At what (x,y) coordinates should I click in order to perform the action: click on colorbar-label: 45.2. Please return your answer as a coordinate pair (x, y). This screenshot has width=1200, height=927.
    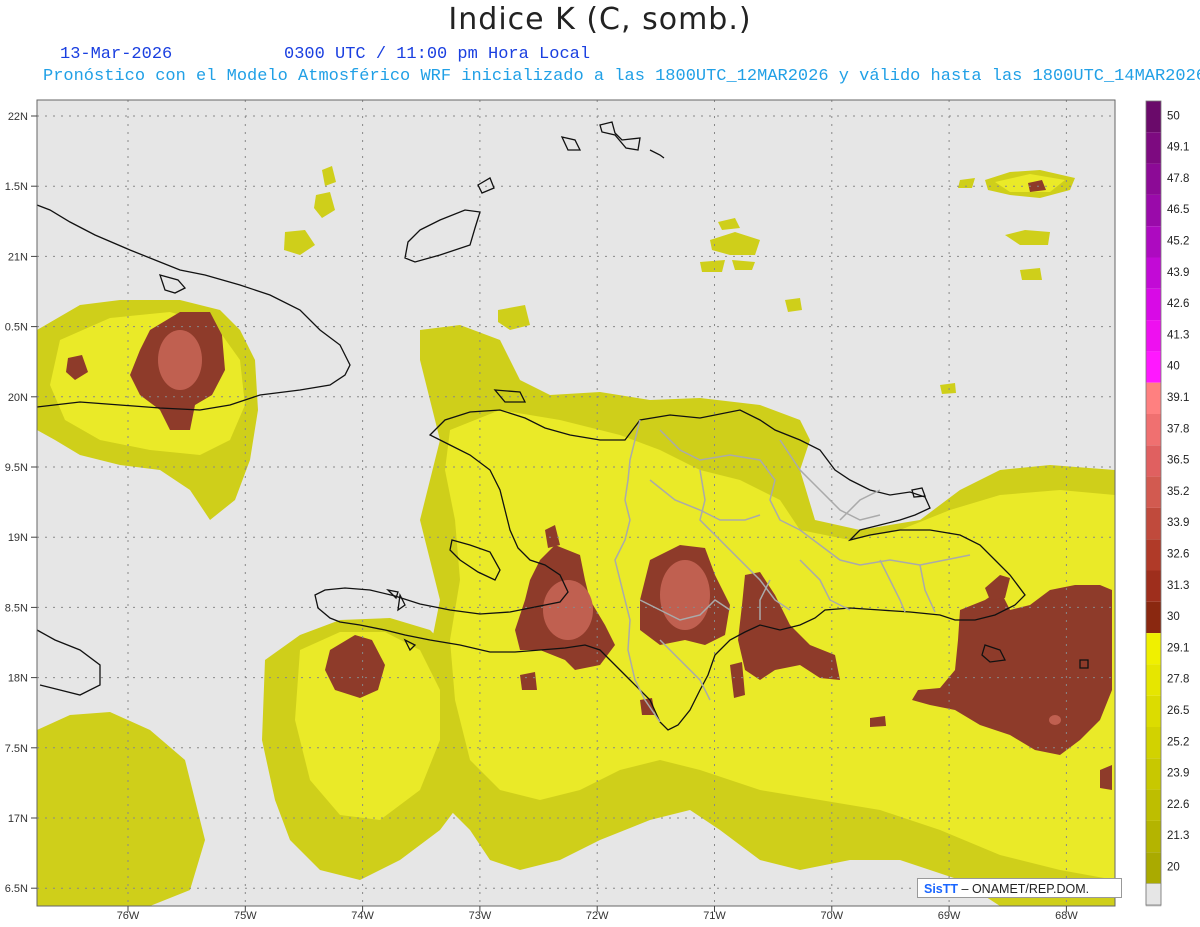
    Looking at the image, I should click on (1178, 242).